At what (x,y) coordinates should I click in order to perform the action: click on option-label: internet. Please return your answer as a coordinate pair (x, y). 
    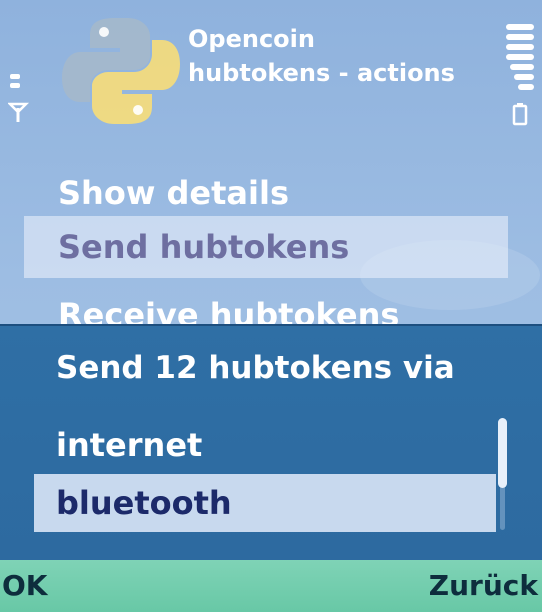
    Looking at the image, I should click on (129, 445).